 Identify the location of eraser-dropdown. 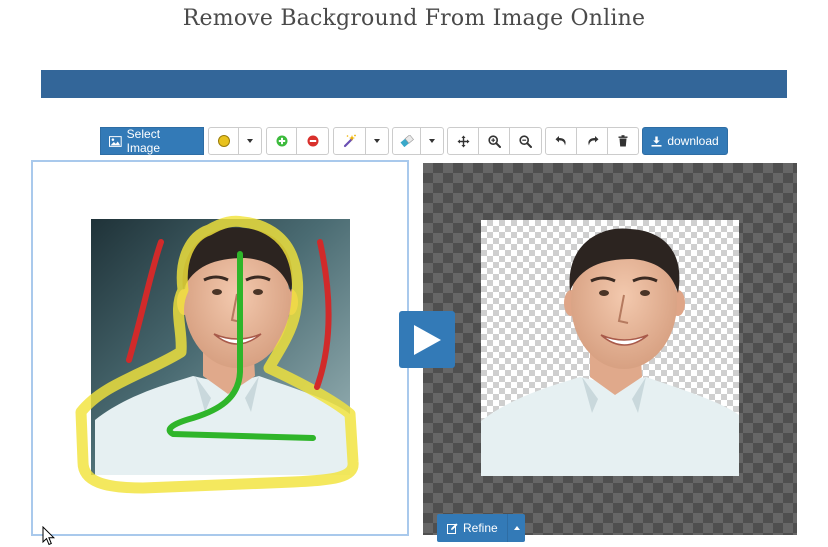
(432, 141).